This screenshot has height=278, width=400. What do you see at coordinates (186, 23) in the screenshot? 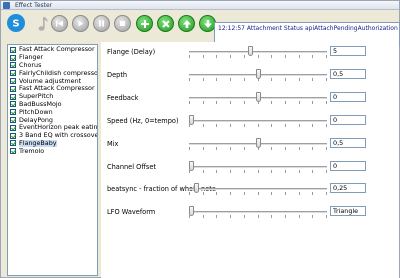
I see `move-up-button` at bounding box center [186, 23].